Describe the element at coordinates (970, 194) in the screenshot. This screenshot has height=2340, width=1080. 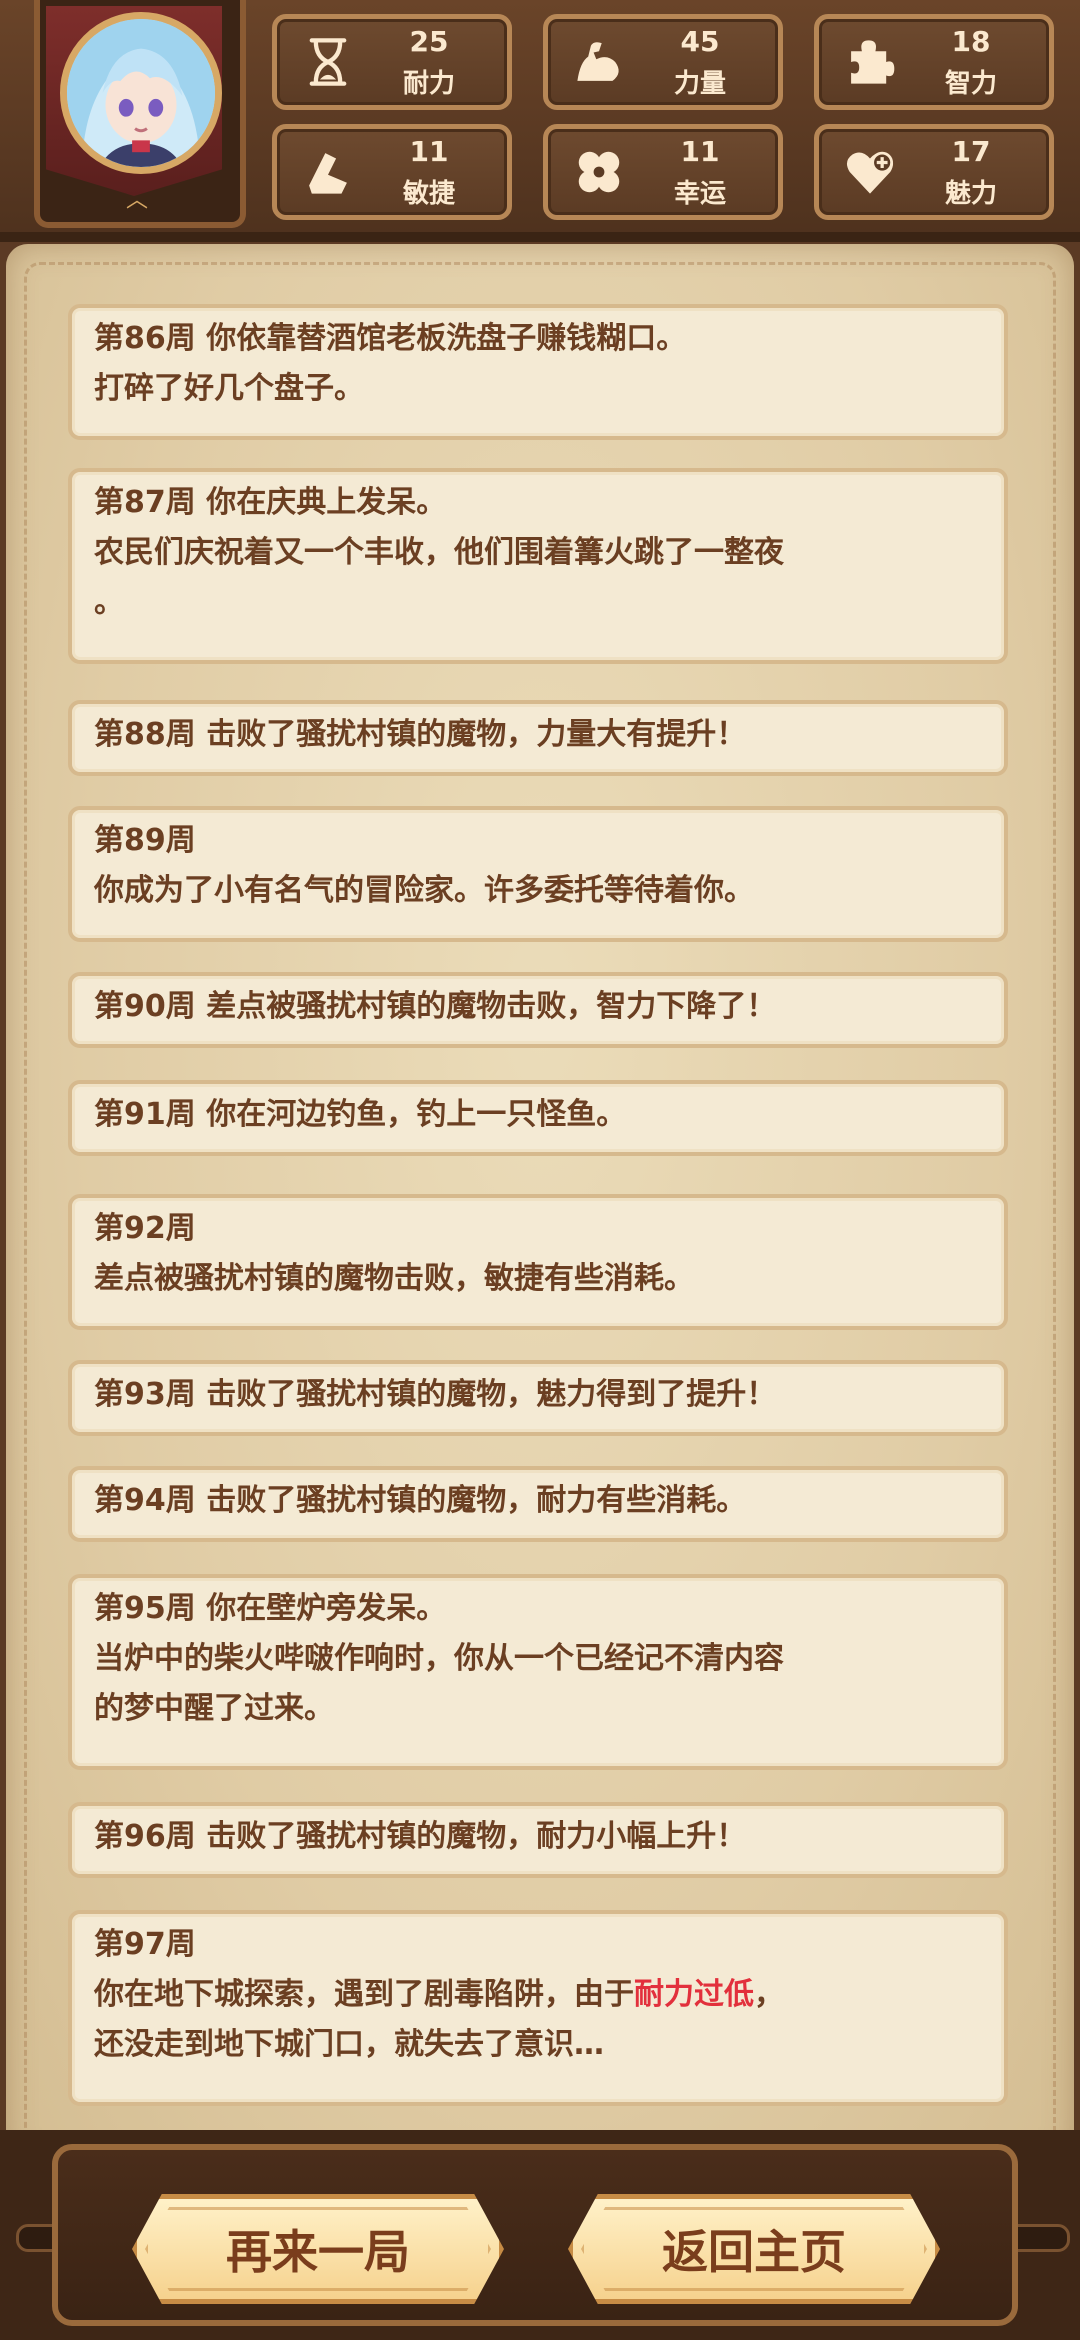
I see `stat-label: 魅力` at that location.